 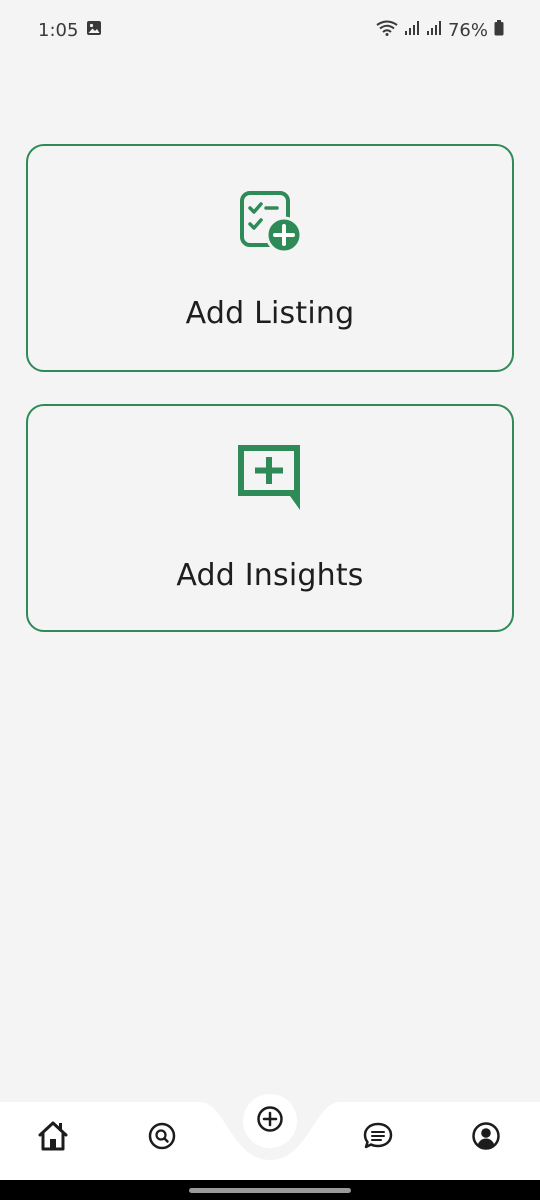 I want to click on home-icon, so click(x=53, y=1138).